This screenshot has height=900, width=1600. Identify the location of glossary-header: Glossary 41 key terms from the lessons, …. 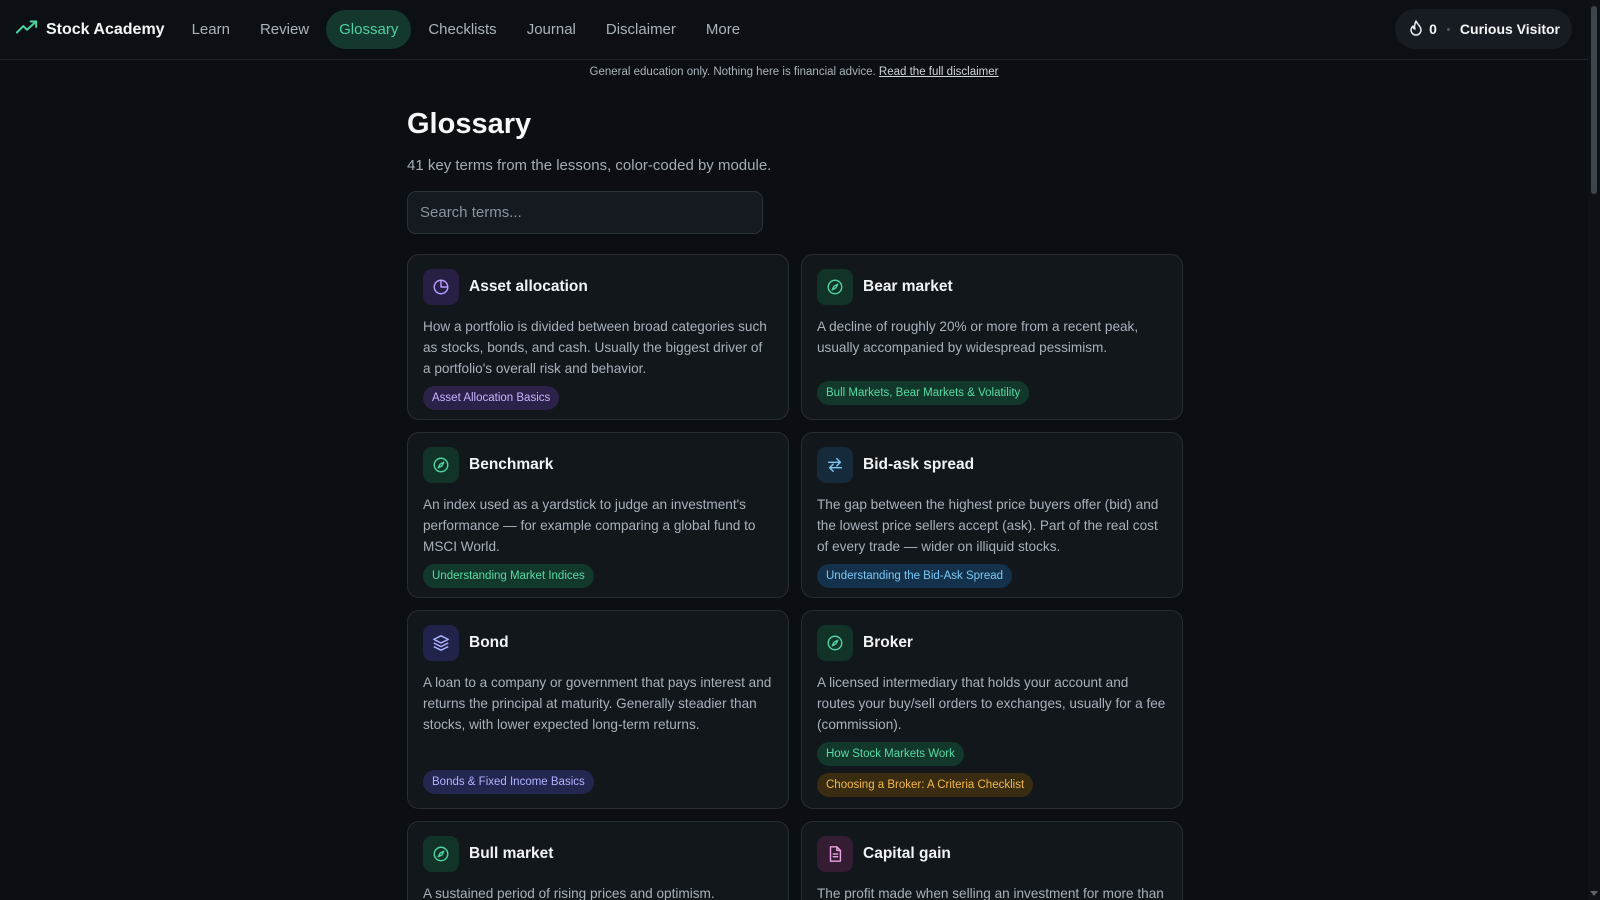
(795, 171).